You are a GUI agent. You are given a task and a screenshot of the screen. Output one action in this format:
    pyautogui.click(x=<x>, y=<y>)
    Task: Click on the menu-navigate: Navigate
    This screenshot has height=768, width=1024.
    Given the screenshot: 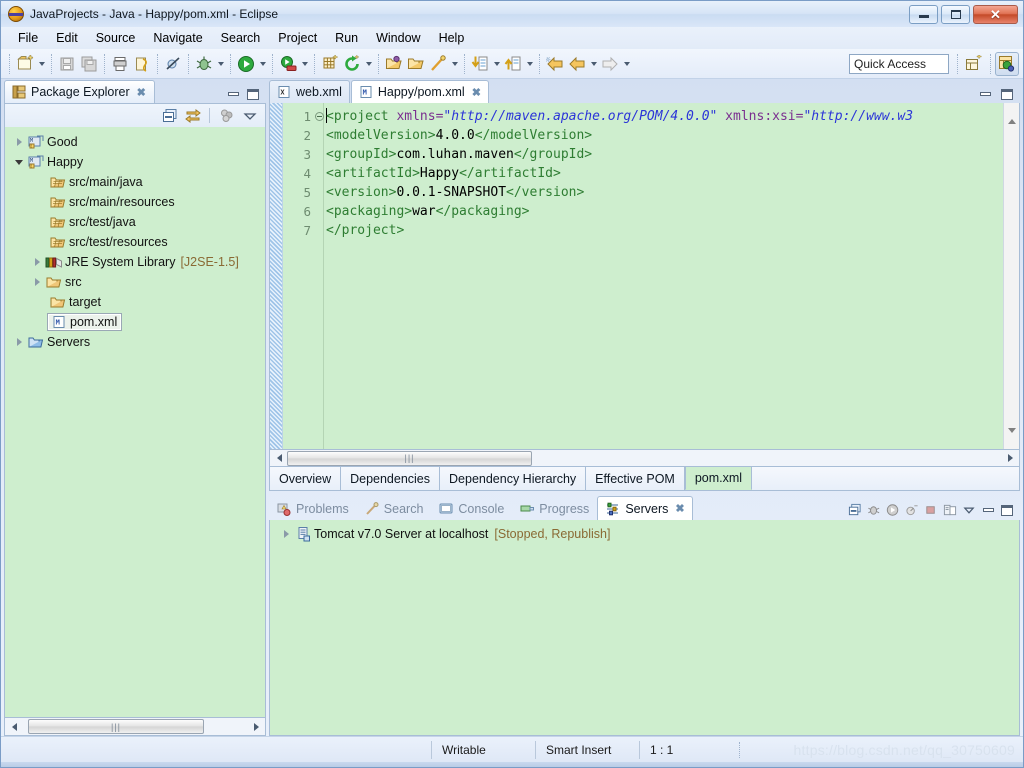 What is the action you would take?
    pyautogui.click(x=177, y=38)
    